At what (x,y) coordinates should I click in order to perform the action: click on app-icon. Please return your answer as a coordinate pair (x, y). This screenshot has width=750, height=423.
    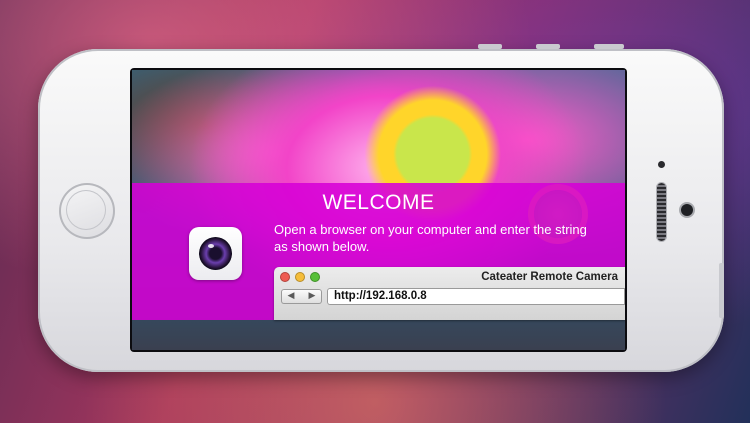
    Looking at the image, I should click on (215, 253).